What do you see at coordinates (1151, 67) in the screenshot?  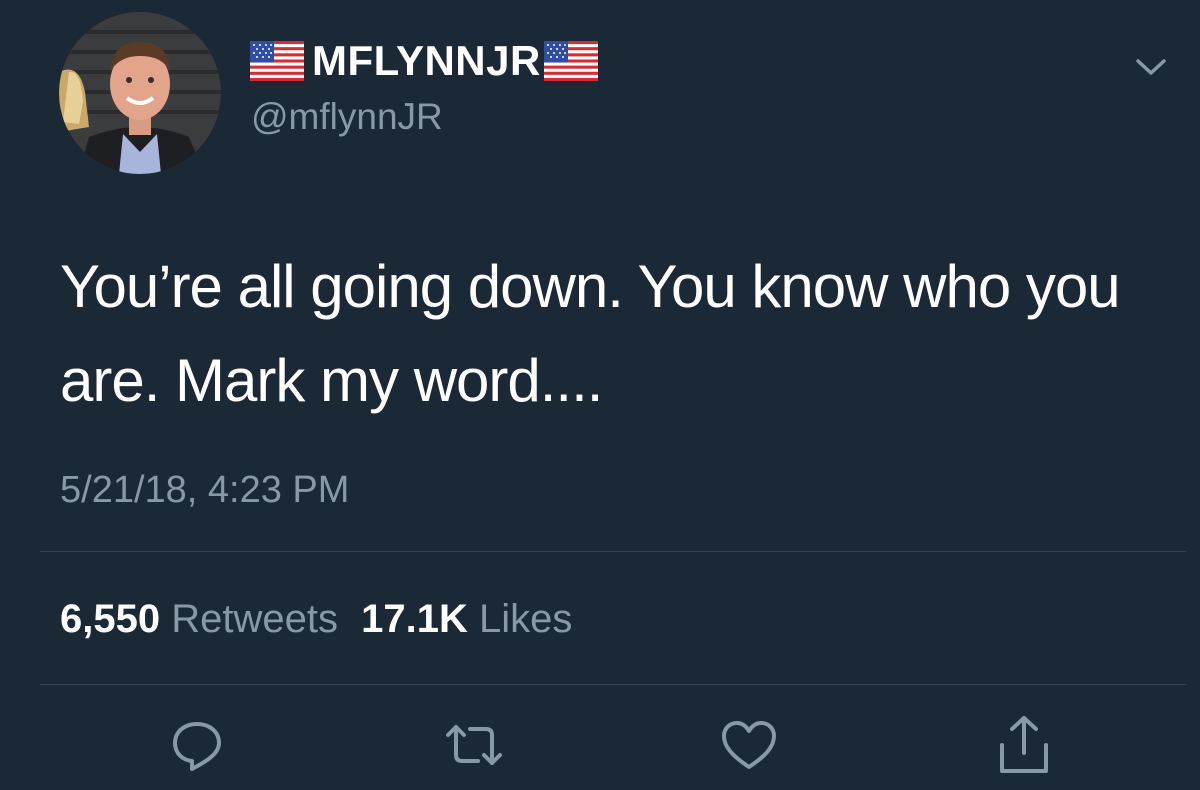 I see `chevron-down-icon` at bounding box center [1151, 67].